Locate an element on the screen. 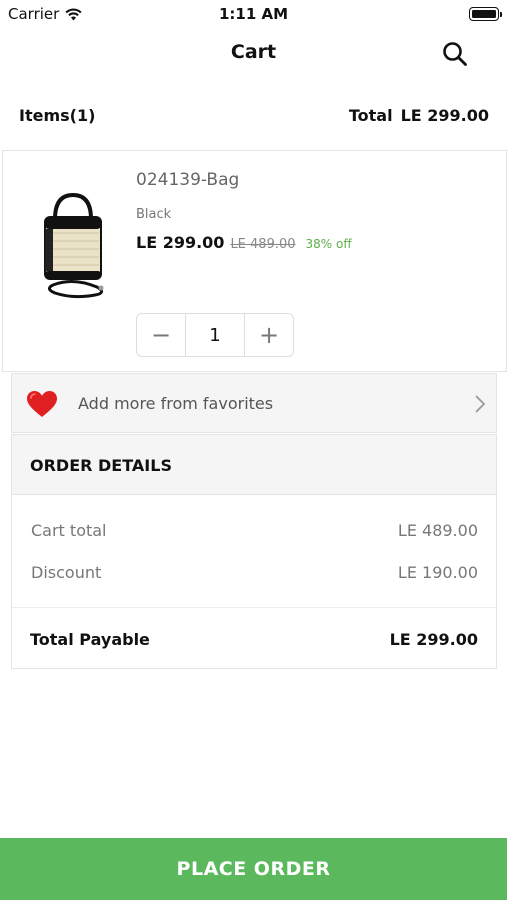 This screenshot has height=900, width=507. plus-icon: + is located at coordinates (269, 335).